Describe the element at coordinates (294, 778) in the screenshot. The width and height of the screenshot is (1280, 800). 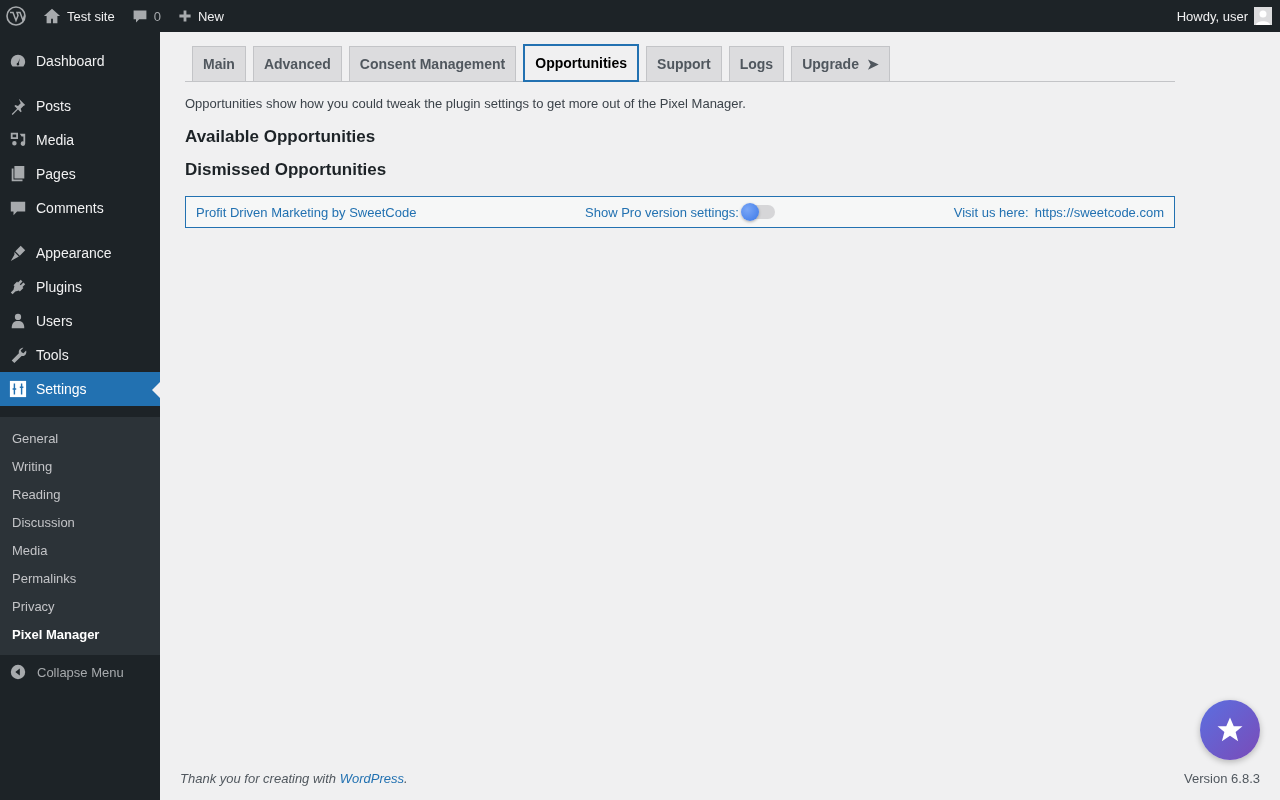
I see `footer-thanks-text: Thank you for creating with WordPress.` at that location.